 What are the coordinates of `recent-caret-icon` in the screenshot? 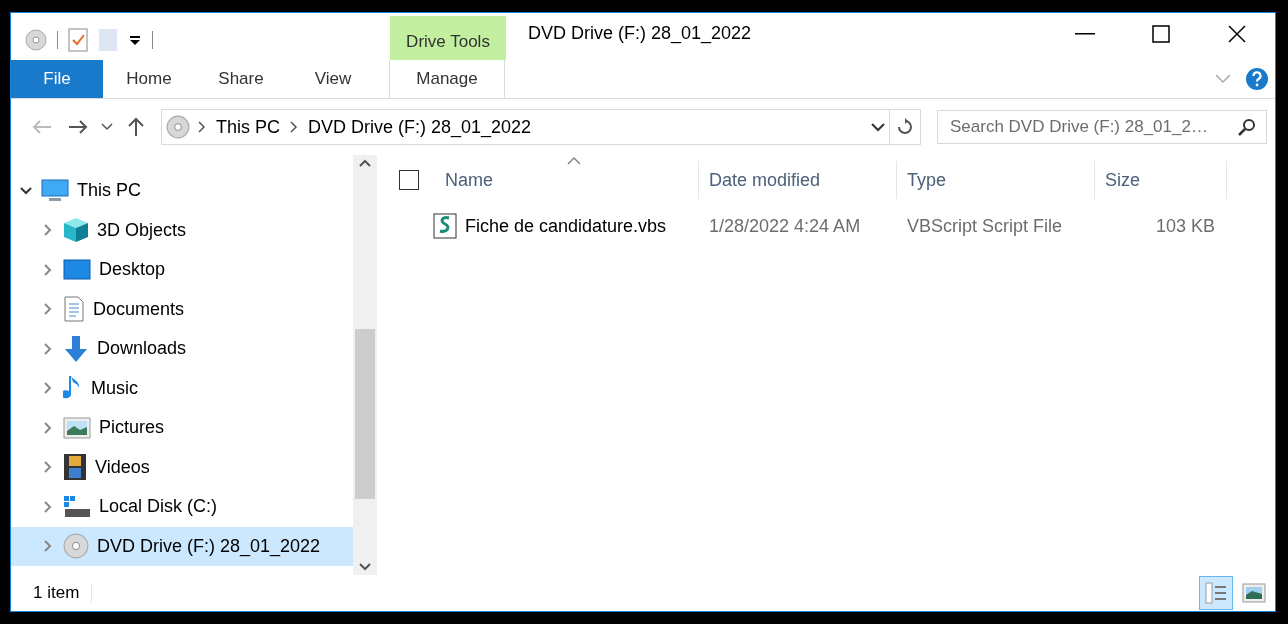 It's located at (107, 127).